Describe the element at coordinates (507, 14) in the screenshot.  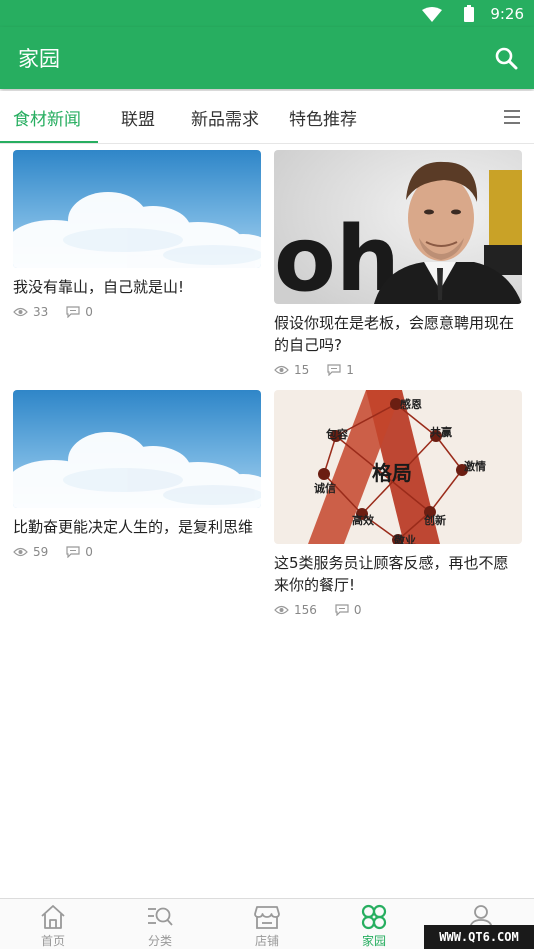
I see `status-time: 9:26` at that location.